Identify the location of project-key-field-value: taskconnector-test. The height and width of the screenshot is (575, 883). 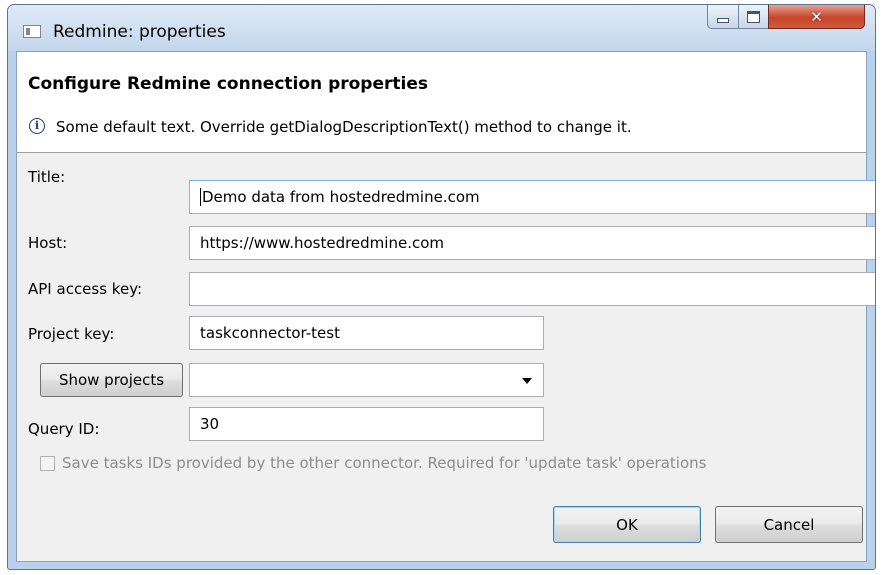
(270, 333).